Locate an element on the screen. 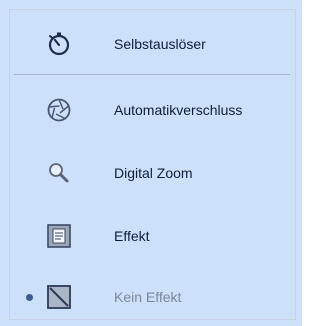 The width and height of the screenshot is (320, 326). menu-item-effect: Effekt is located at coordinates (152, 236).